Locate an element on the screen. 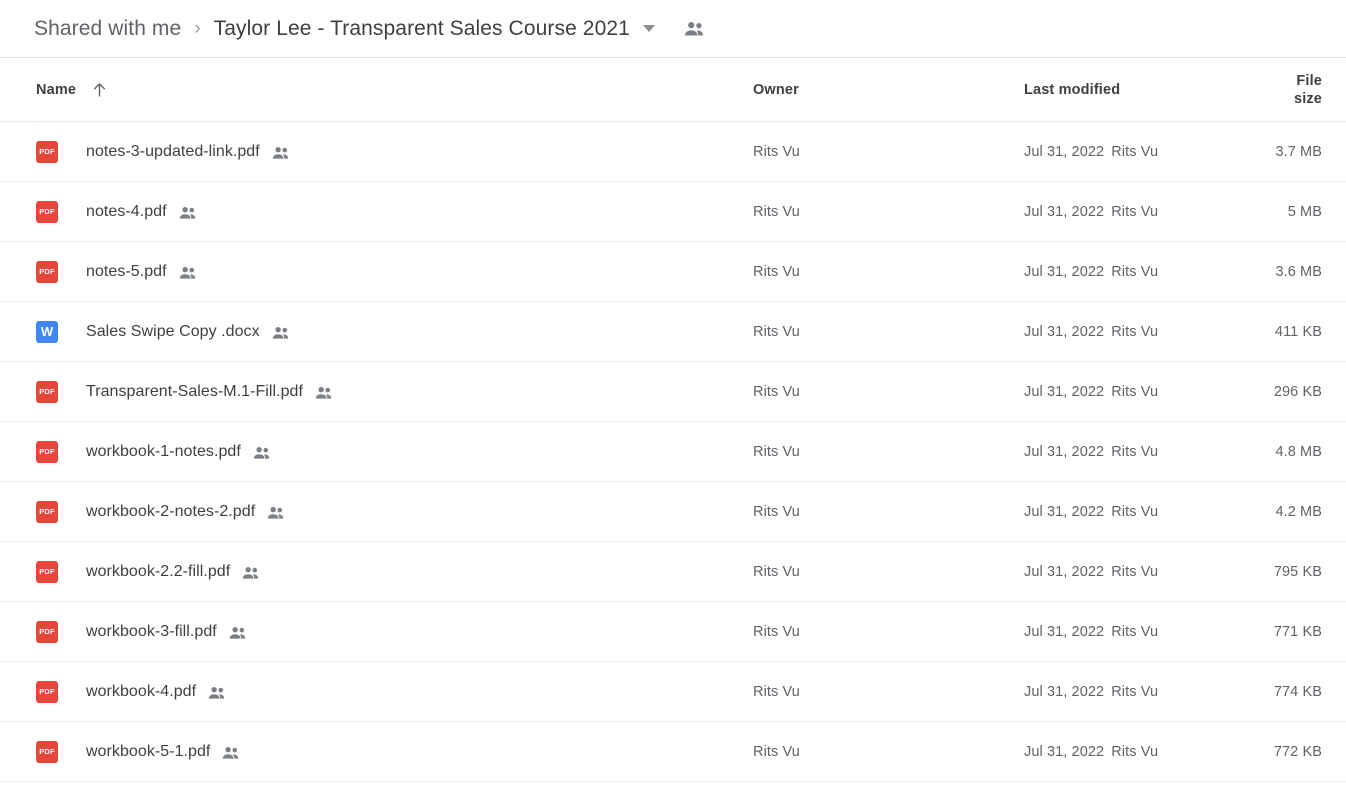 The width and height of the screenshot is (1346, 788). file-size-cell: 5 MB is located at coordinates (1300, 212).